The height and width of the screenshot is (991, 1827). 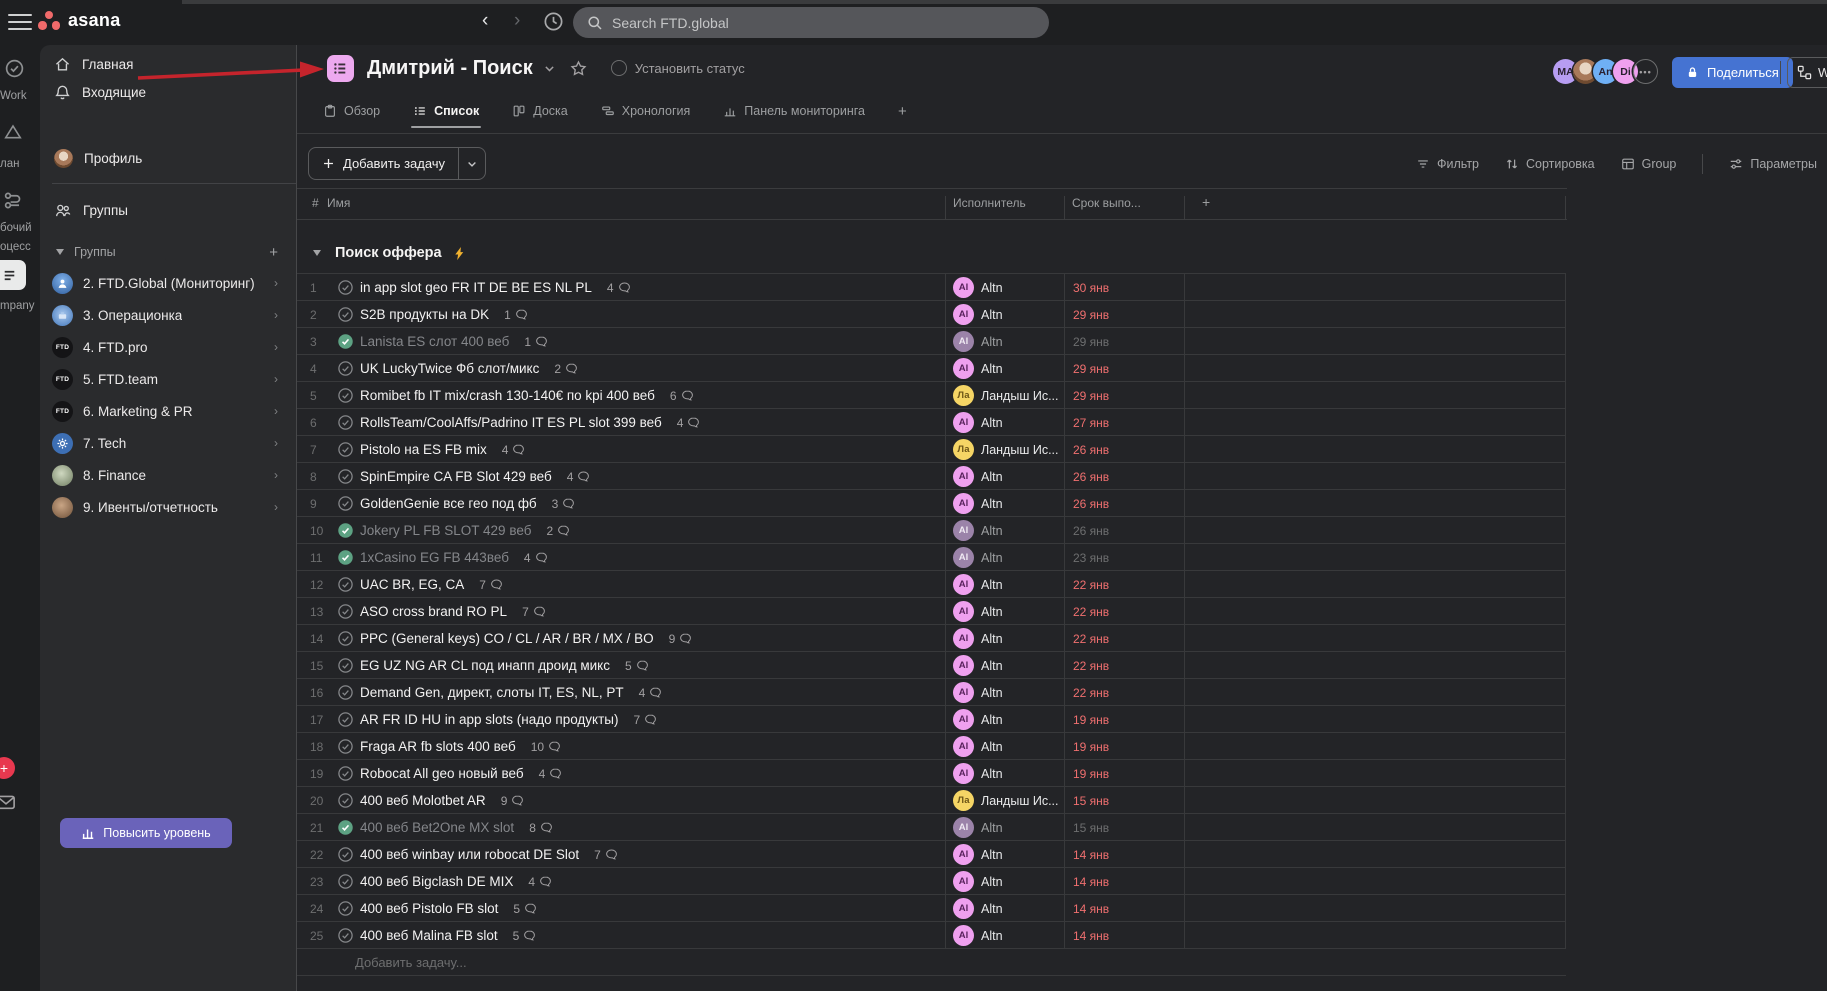 What do you see at coordinates (445, 530) in the screenshot?
I see `task-name: Jokery PL FB SLOT 429 веб` at bounding box center [445, 530].